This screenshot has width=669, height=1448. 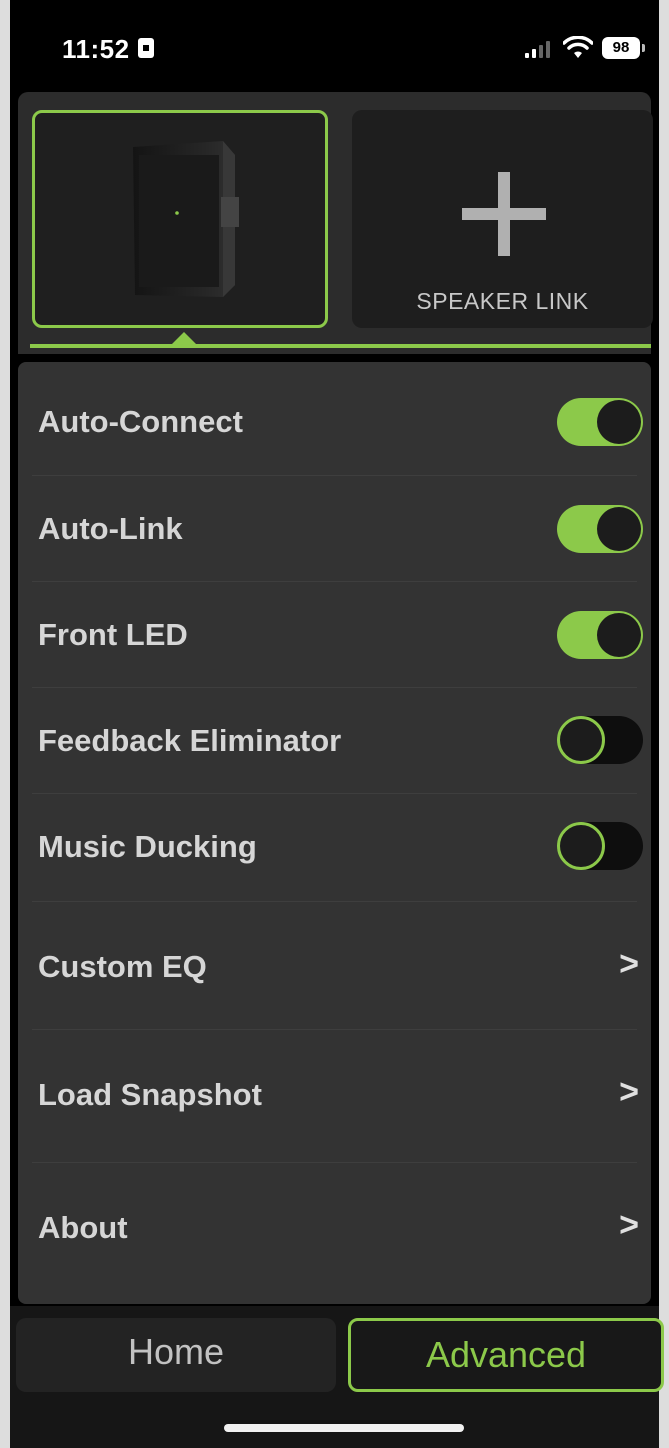 What do you see at coordinates (578, 47) in the screenshot?
I see `wifi-icon` at bounding box center [578, 47].